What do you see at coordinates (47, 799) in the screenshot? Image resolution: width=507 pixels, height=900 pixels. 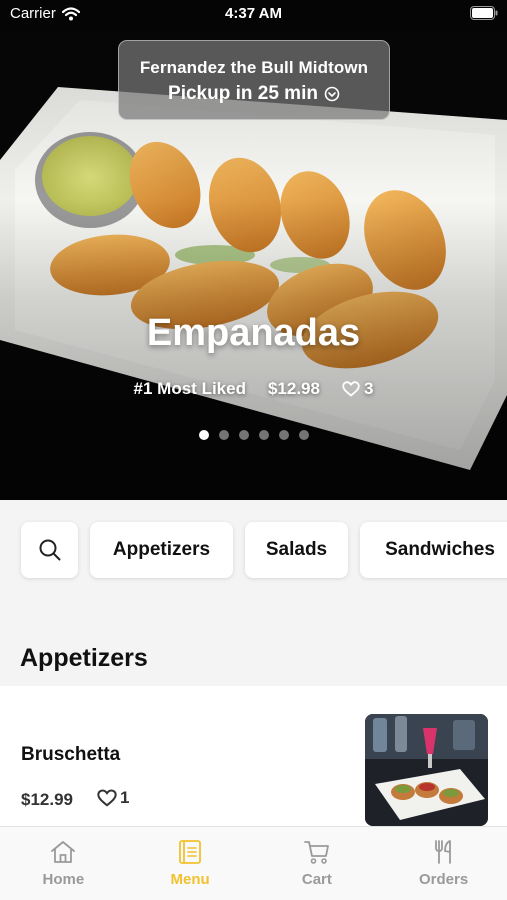 I see `menu-item-price: $12.99` at bounding box center [47, 799].